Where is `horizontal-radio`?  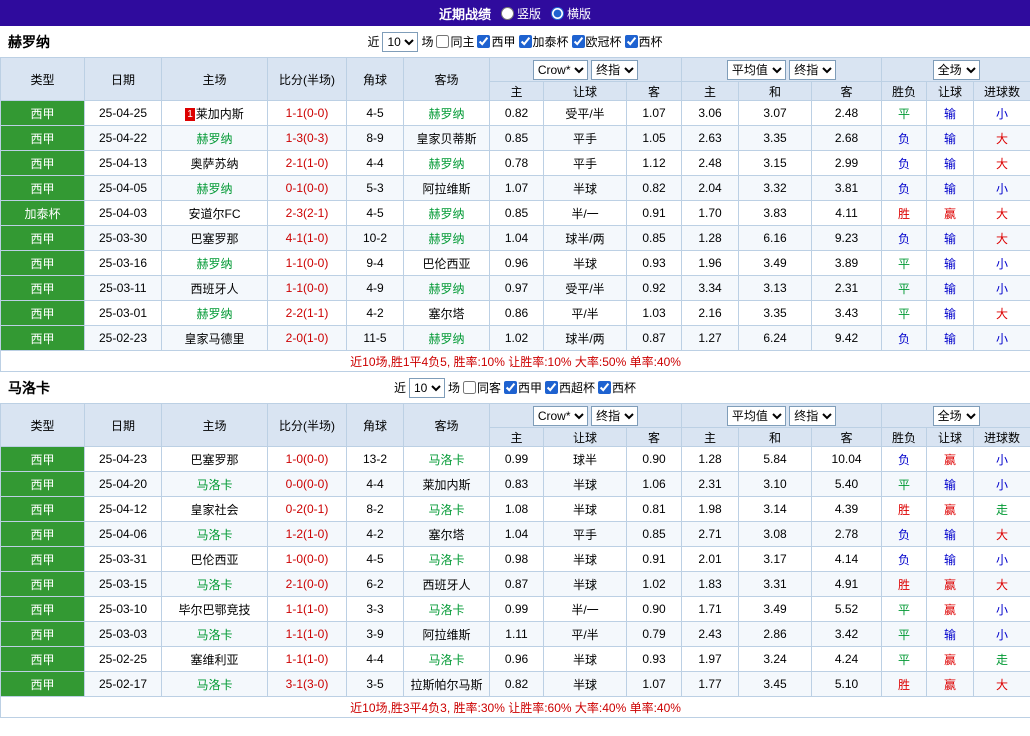
horizontal-radio is located at coordinates (557, 13).